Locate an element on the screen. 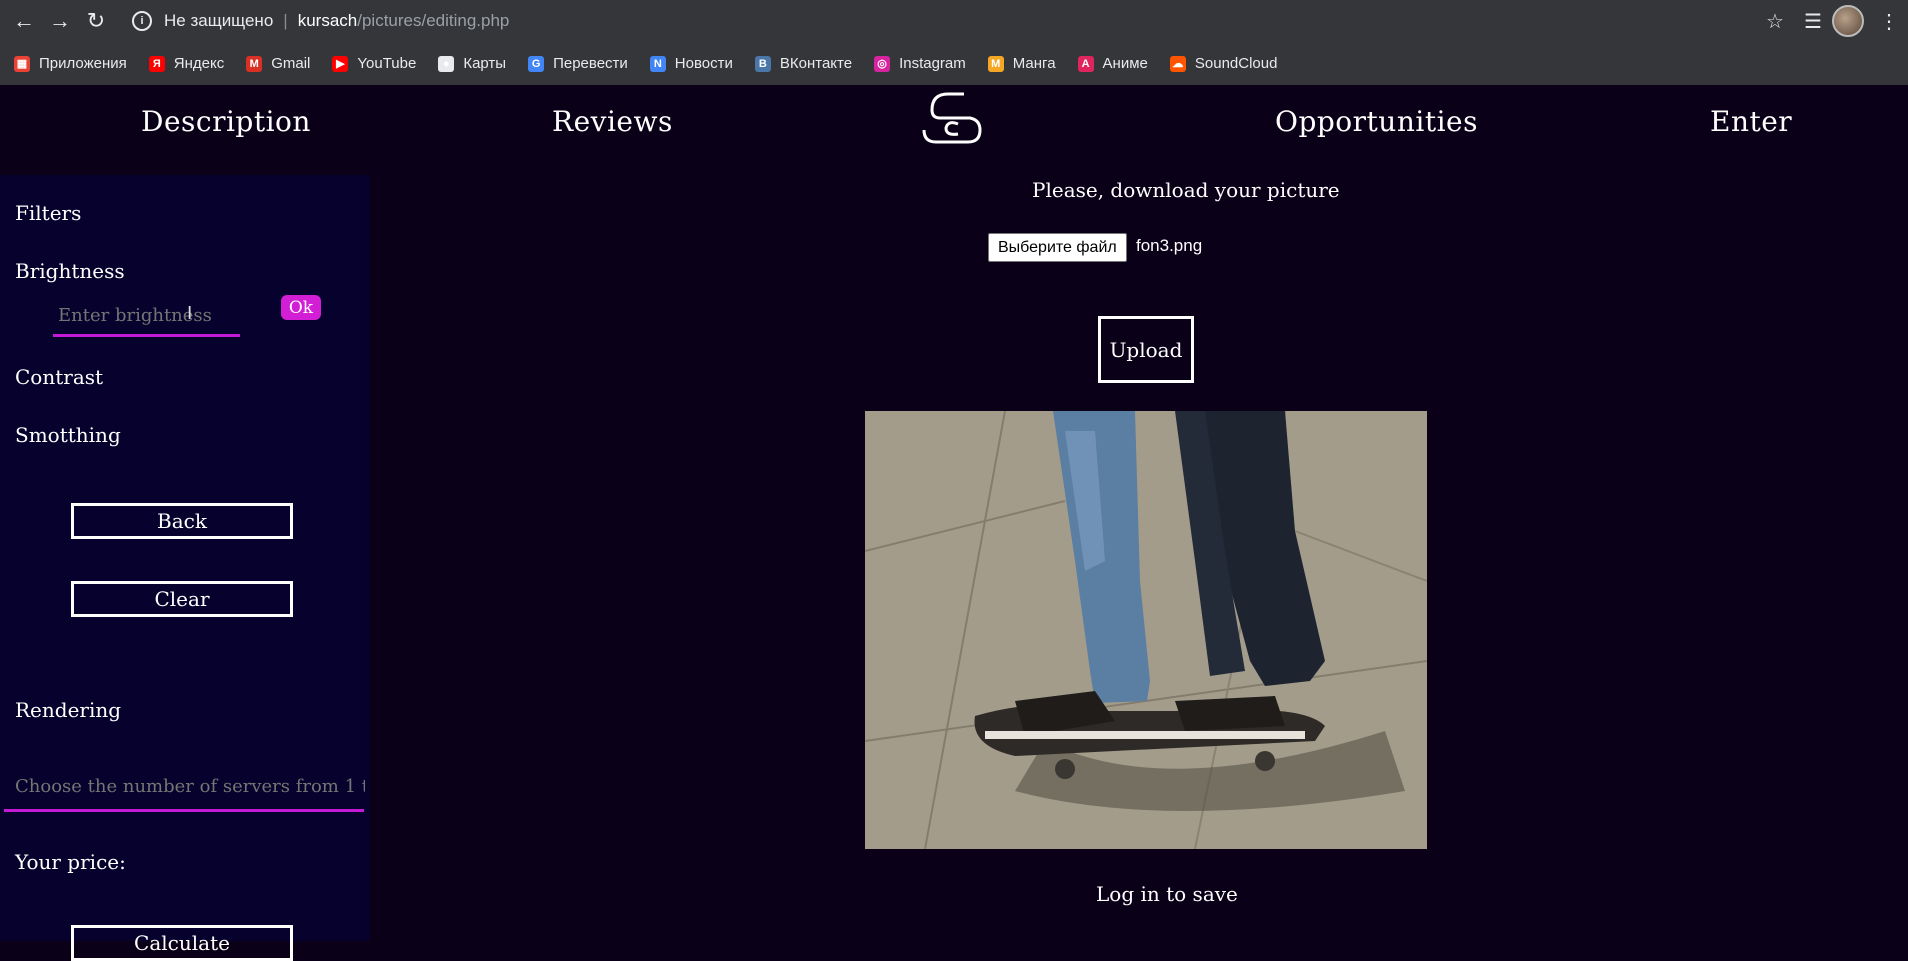 The width and height of the screenshot is (1908, 961). site-header: Description Reviews Opportunities Enter is located at coordinates (954, 130).